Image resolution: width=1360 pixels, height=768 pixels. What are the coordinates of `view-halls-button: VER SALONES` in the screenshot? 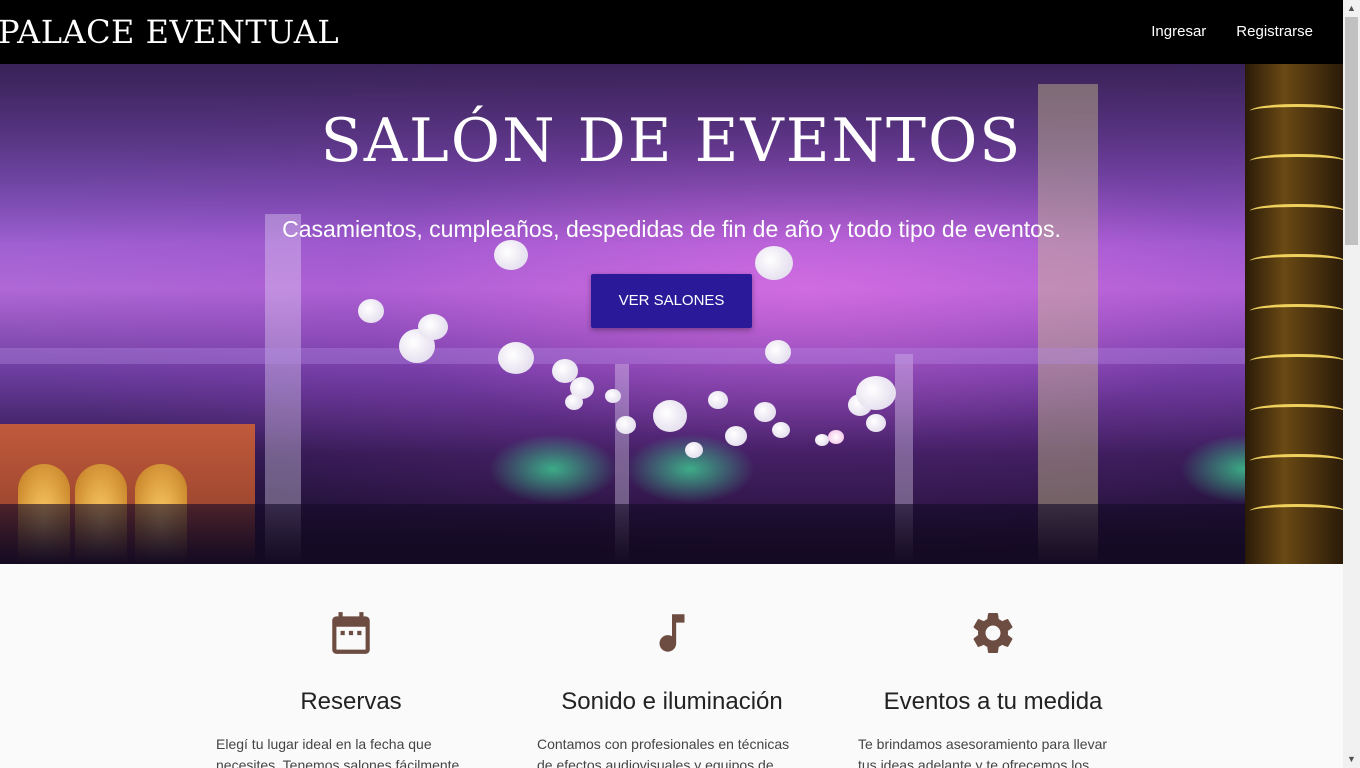 It's located at (671, 301).